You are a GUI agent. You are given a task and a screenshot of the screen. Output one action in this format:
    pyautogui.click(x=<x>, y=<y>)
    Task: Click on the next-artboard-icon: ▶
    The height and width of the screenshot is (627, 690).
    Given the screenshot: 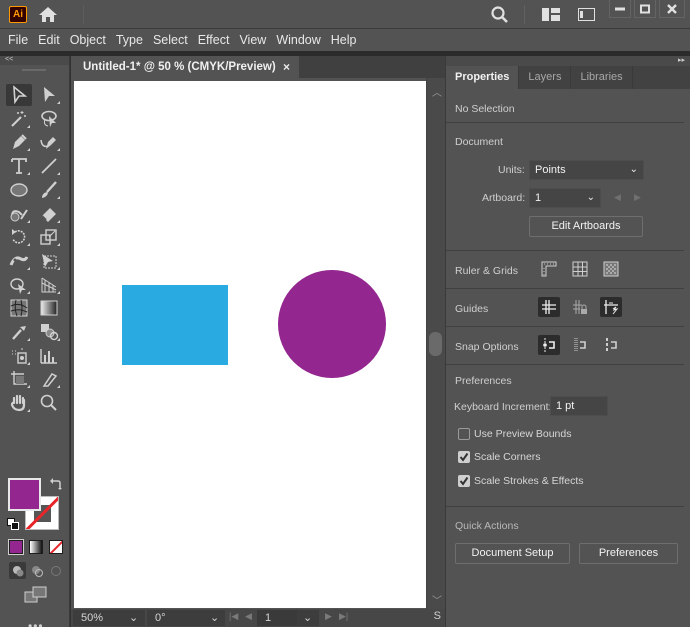 What is the action you would take?
    pyautogui.click(x=637, y=197)
    